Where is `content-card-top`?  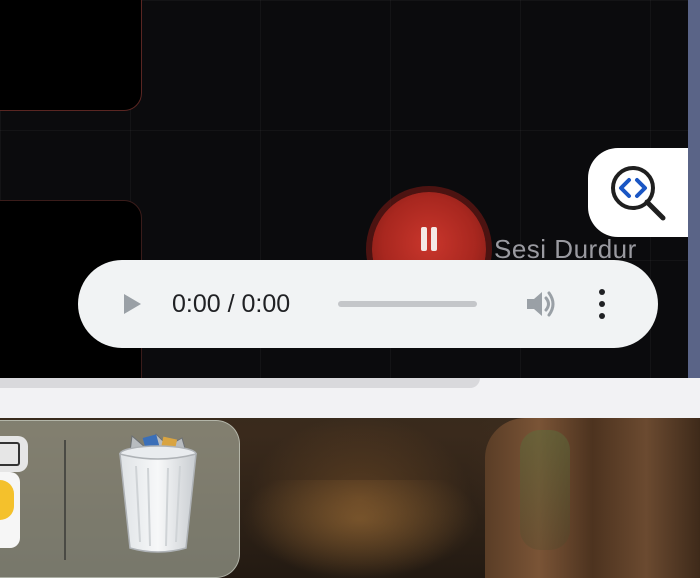
content-card-top is located at coordinates (71, 55).